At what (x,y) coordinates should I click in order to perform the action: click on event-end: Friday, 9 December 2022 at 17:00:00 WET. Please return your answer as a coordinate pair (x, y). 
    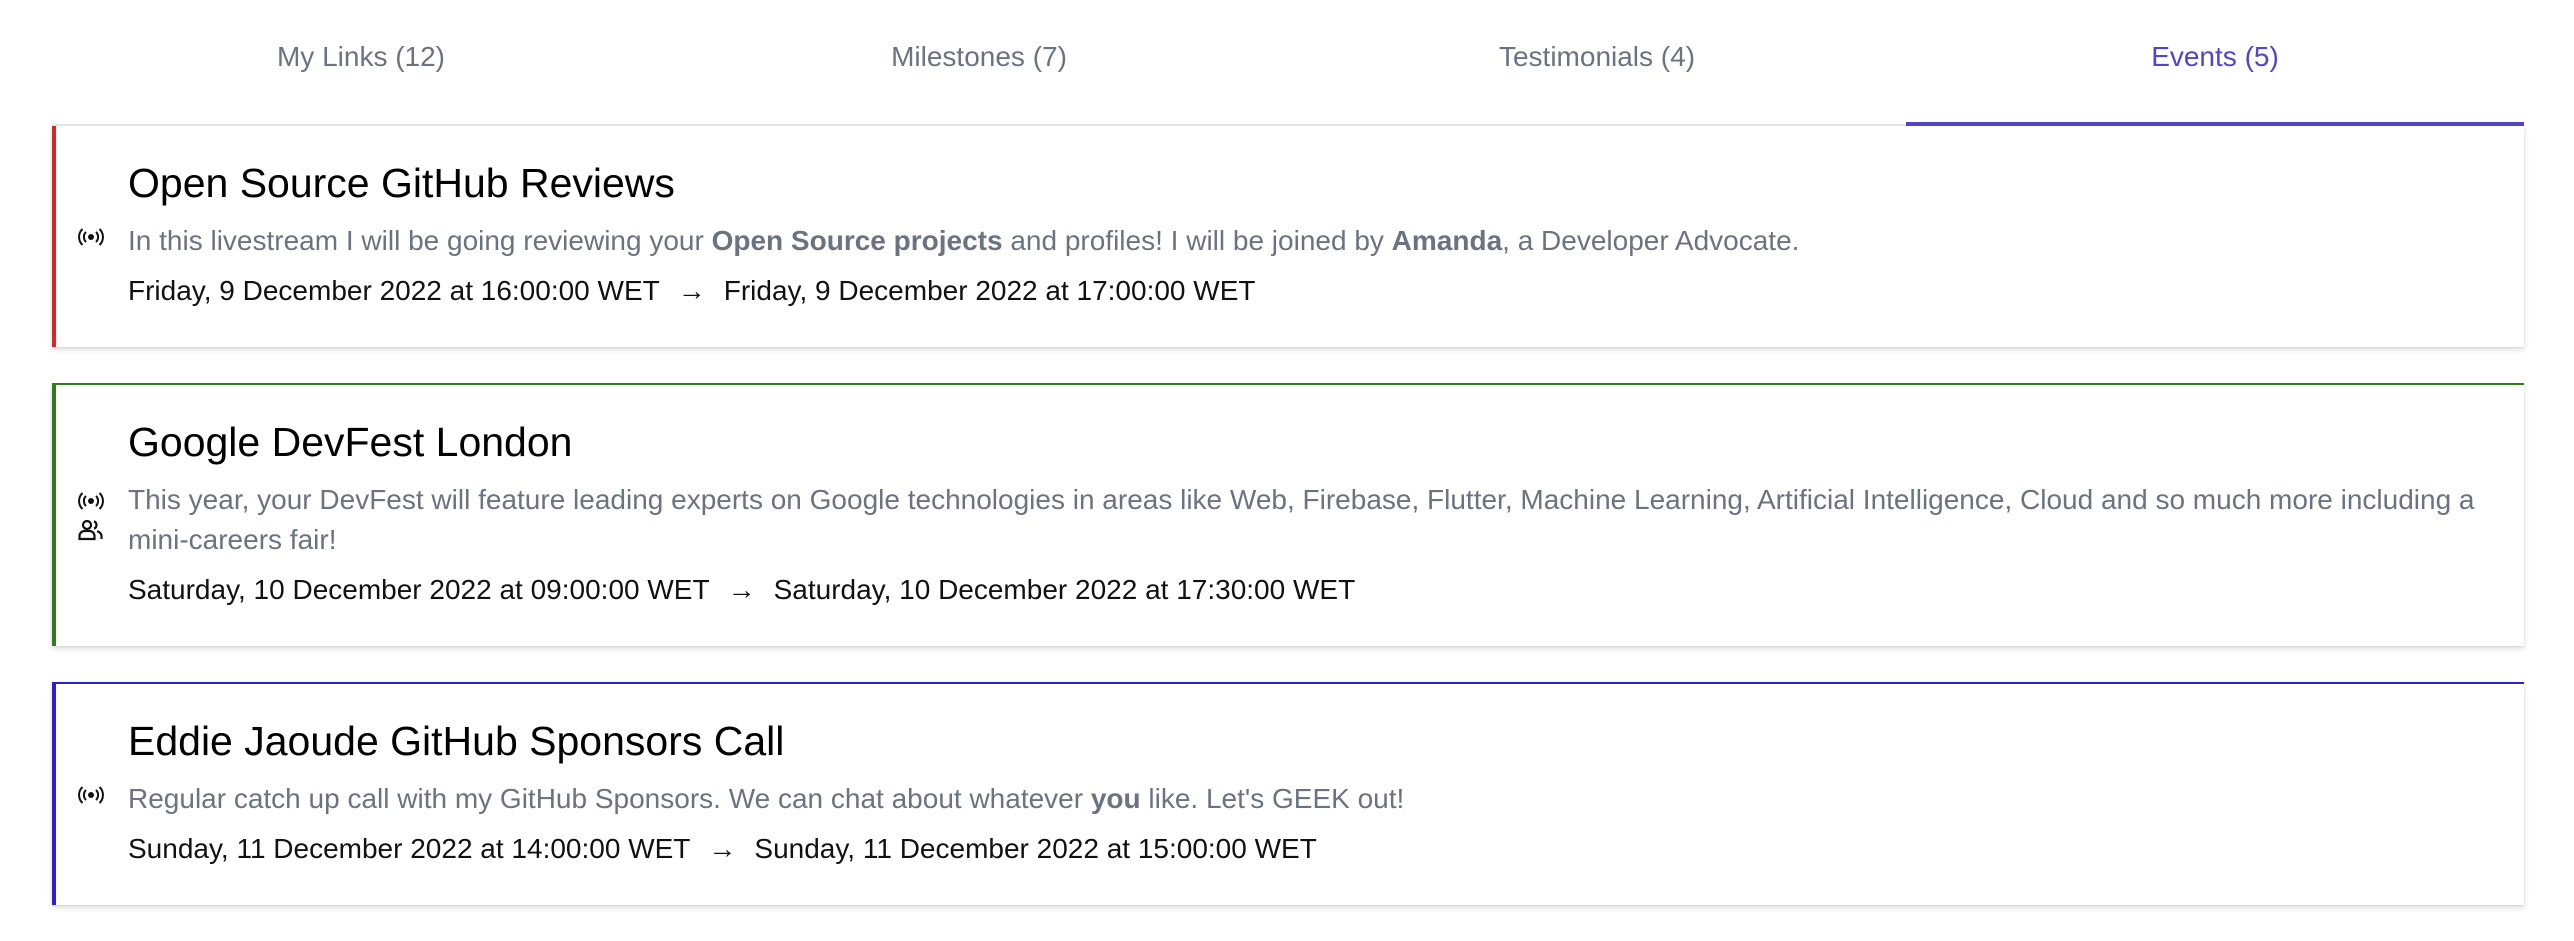
    Looking at the image, I should click on (989, 291).